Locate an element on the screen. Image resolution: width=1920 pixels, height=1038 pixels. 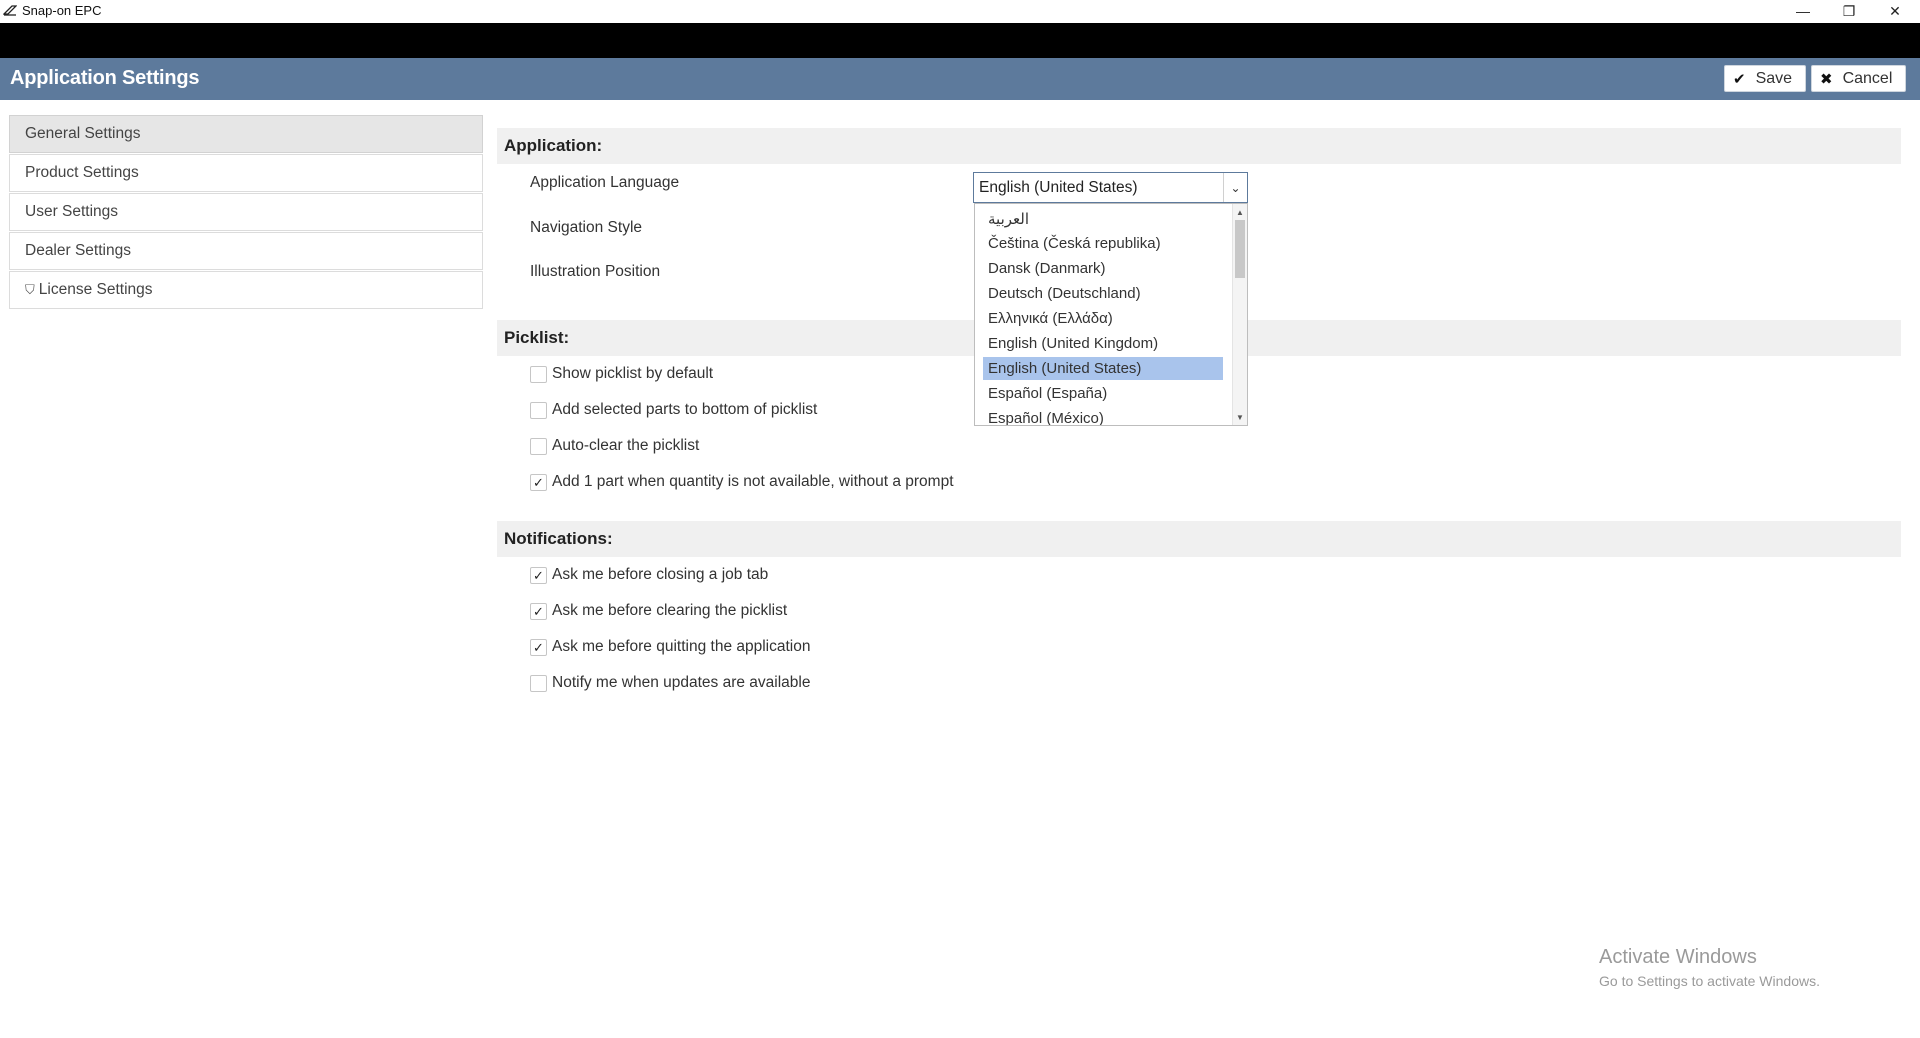
save-button-label: Save is located at coordinates (1774, 78).